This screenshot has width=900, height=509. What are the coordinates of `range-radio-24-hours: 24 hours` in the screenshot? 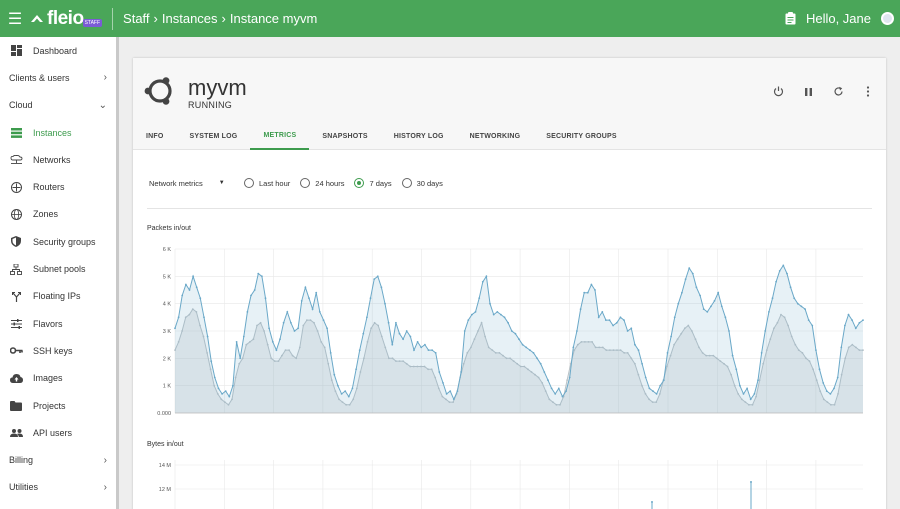 It's located at (322, 183).